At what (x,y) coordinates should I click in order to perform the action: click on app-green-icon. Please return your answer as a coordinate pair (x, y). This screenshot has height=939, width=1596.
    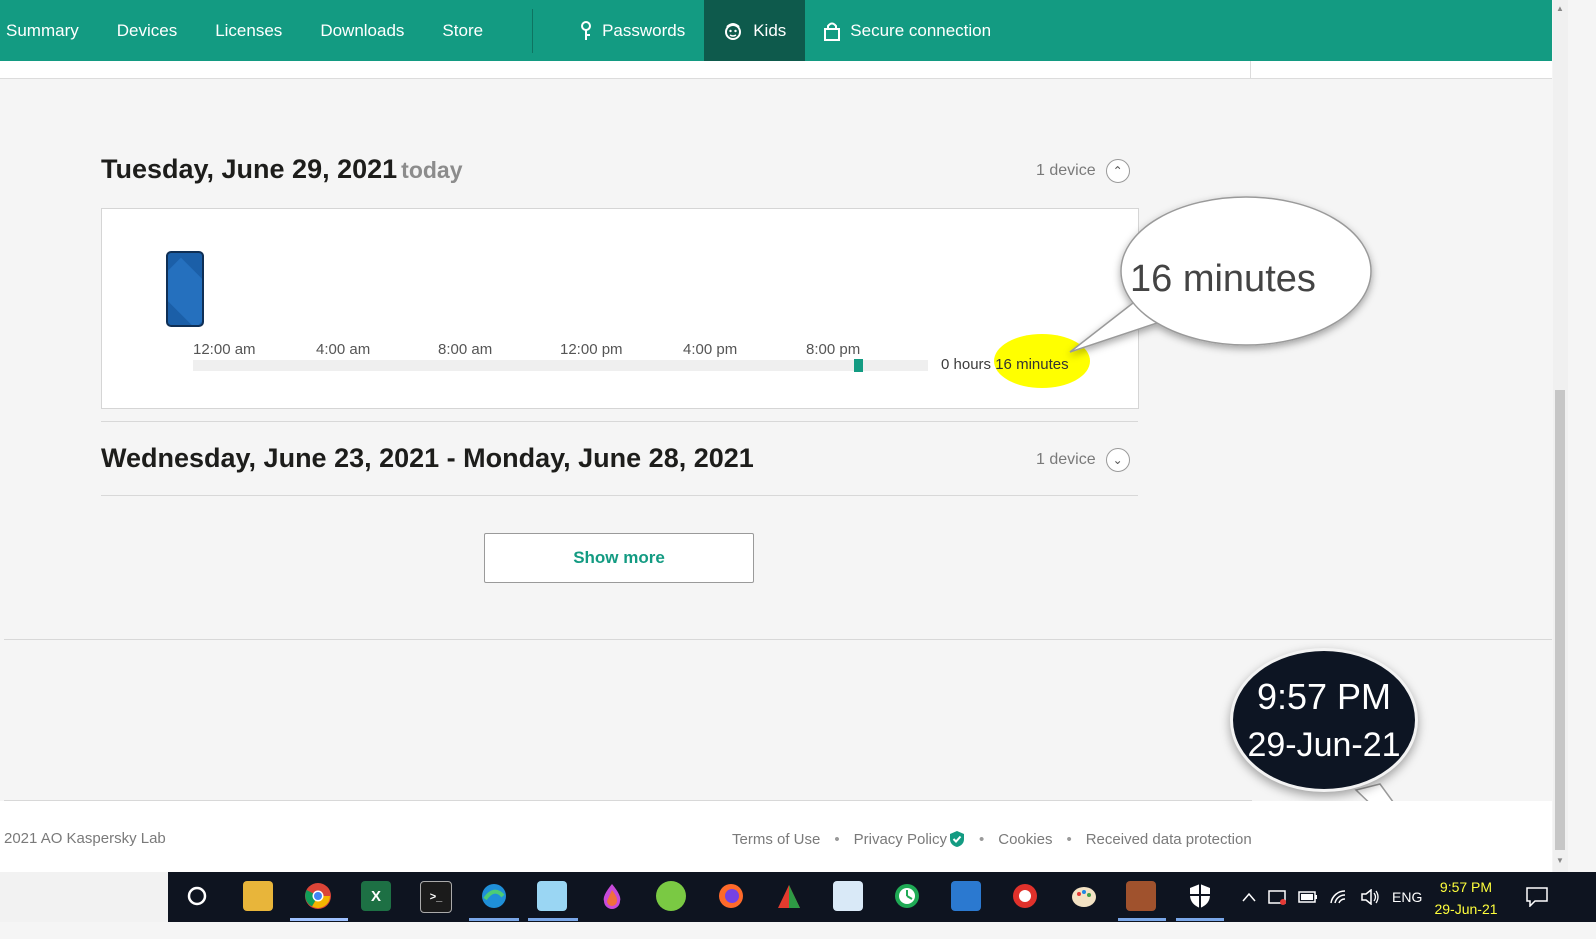
    Looking at the image, I should click on (671, 896).